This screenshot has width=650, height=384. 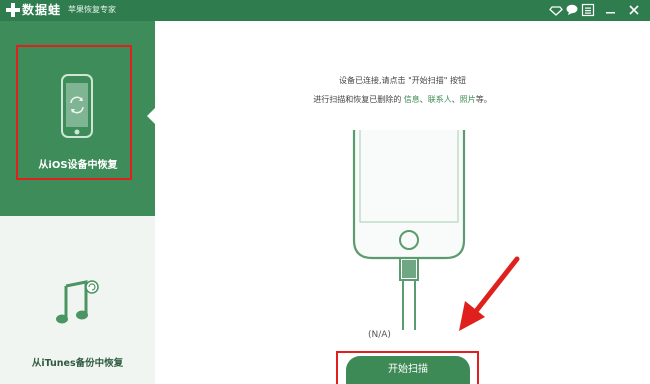 I want to click on sidebar-item-label: 从iTunes备份中恢复, so click(x=77, y=363).